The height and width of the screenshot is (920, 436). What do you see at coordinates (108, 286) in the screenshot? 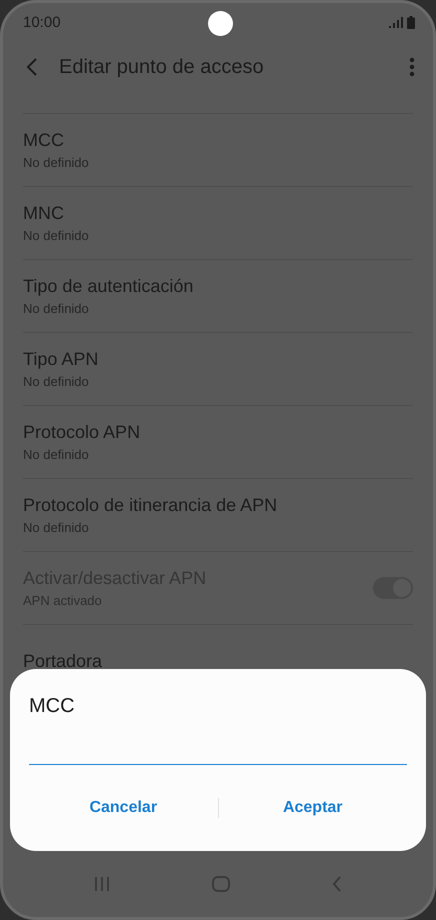
I see `setting-title: Tipo de autenticación` at bounding box center [108, 286].